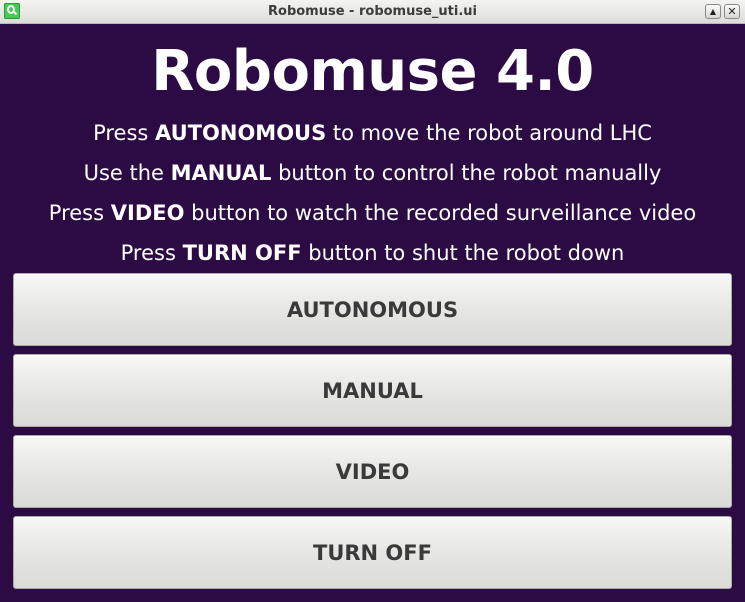 This screenshot has width=745, height=602. I want to click on maximize-icon: ▲, so click(713, 11).